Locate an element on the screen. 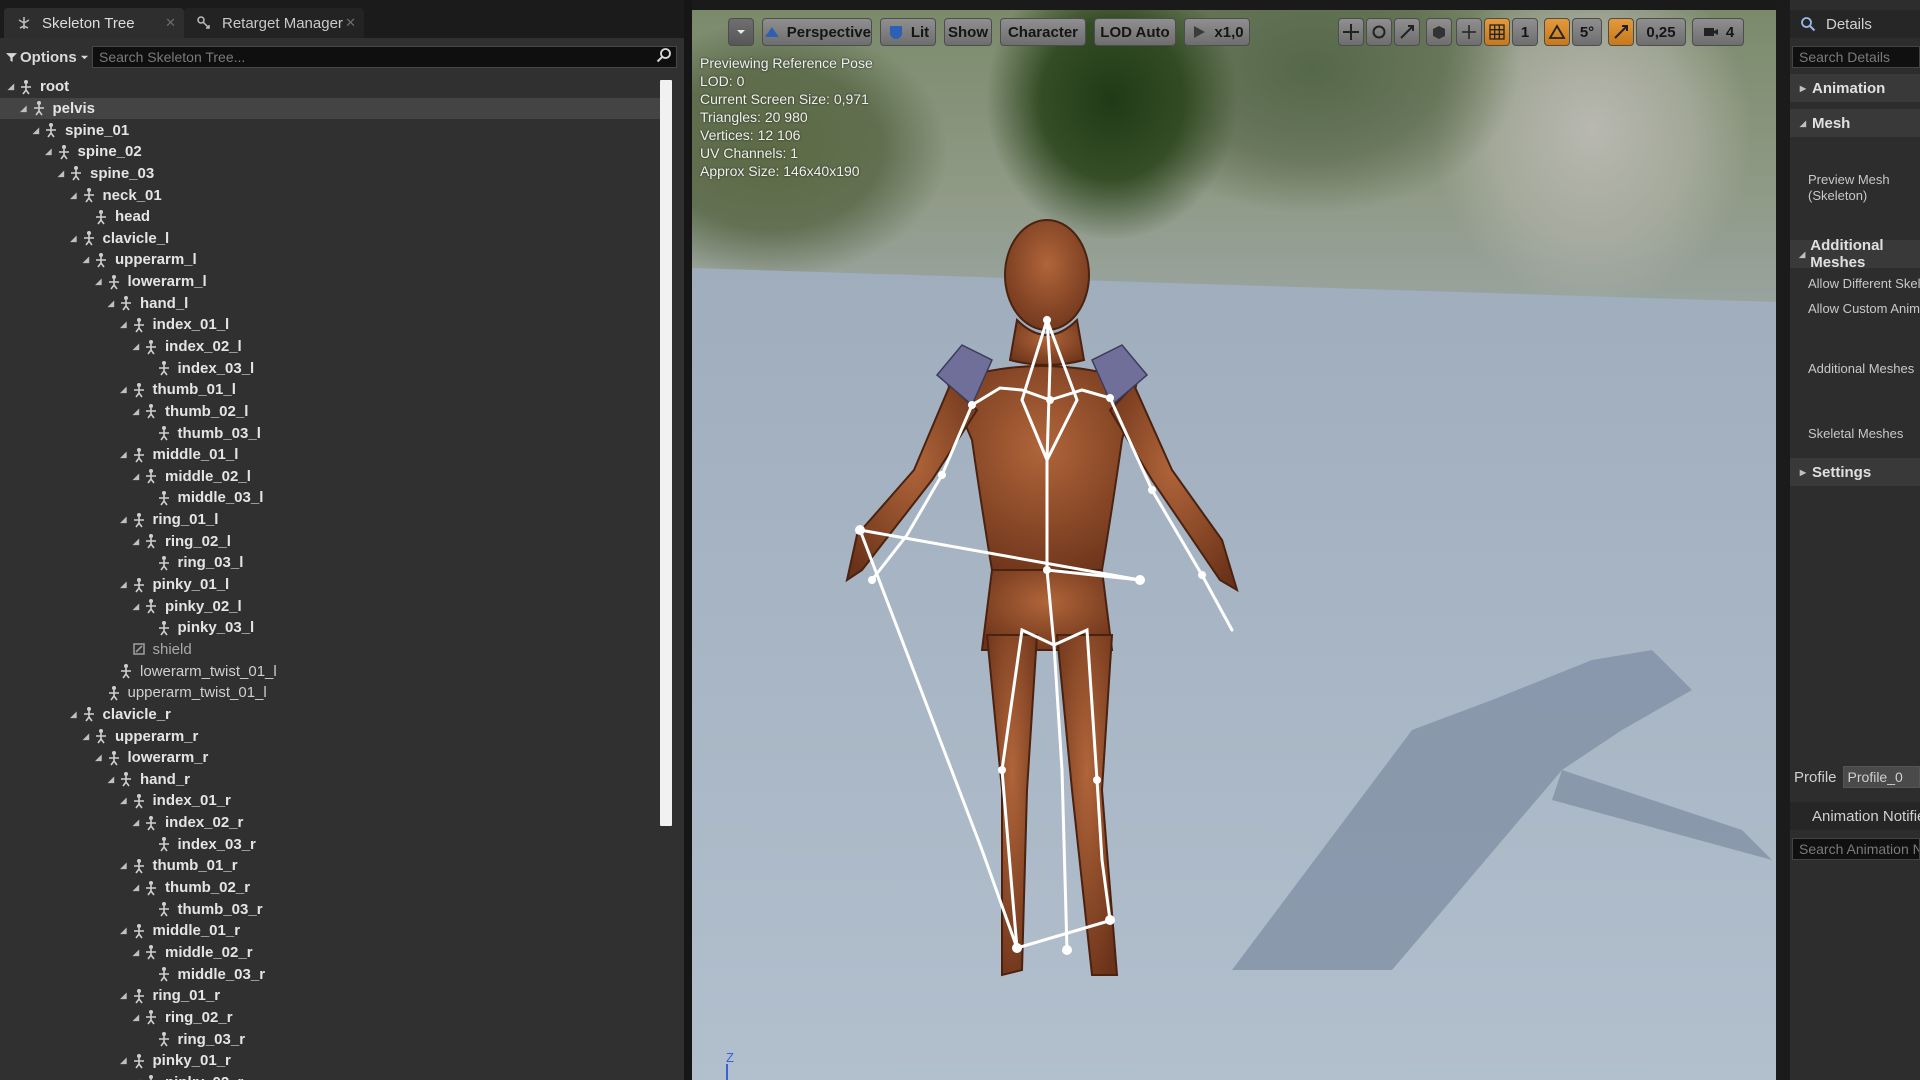 Image resolution: width=1920 pixels, height=1080 pixels. tree-row: ◢ thumb_02_r is located at coordinates (330, 888).